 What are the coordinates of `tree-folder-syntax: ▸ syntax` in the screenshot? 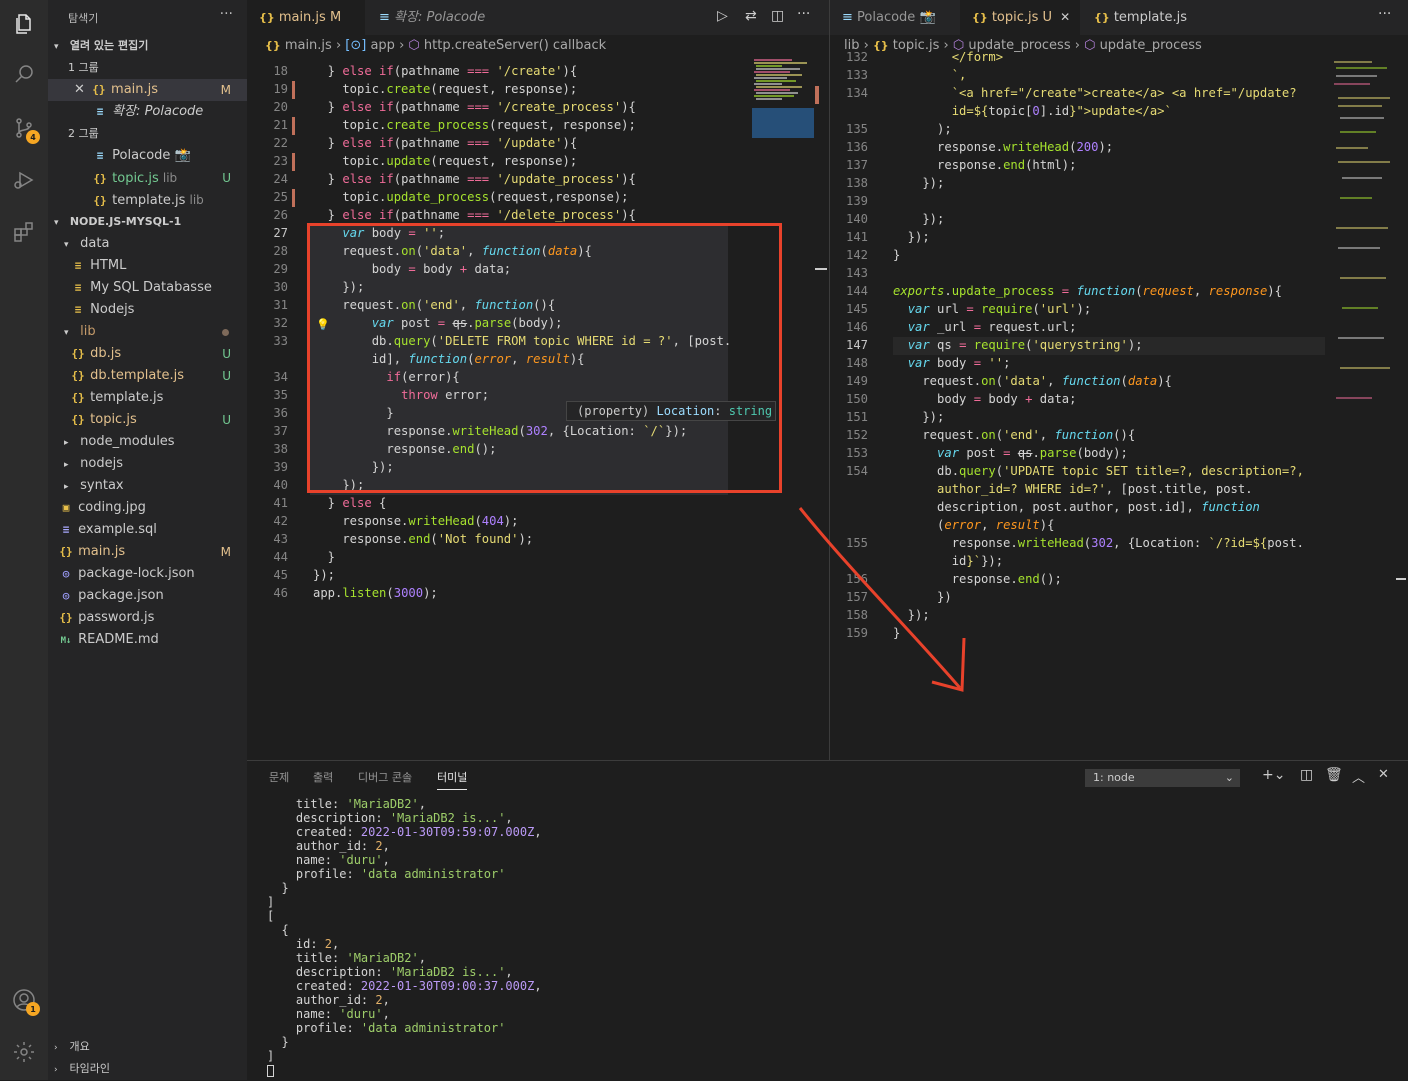 It's located at (147, 486).